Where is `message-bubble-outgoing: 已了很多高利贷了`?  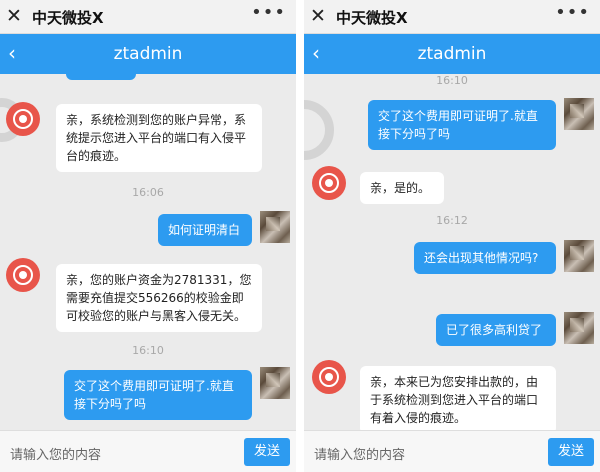
message-bubble-outgoing: 已了很多高利贷了 is located at coordinates (496, 330).